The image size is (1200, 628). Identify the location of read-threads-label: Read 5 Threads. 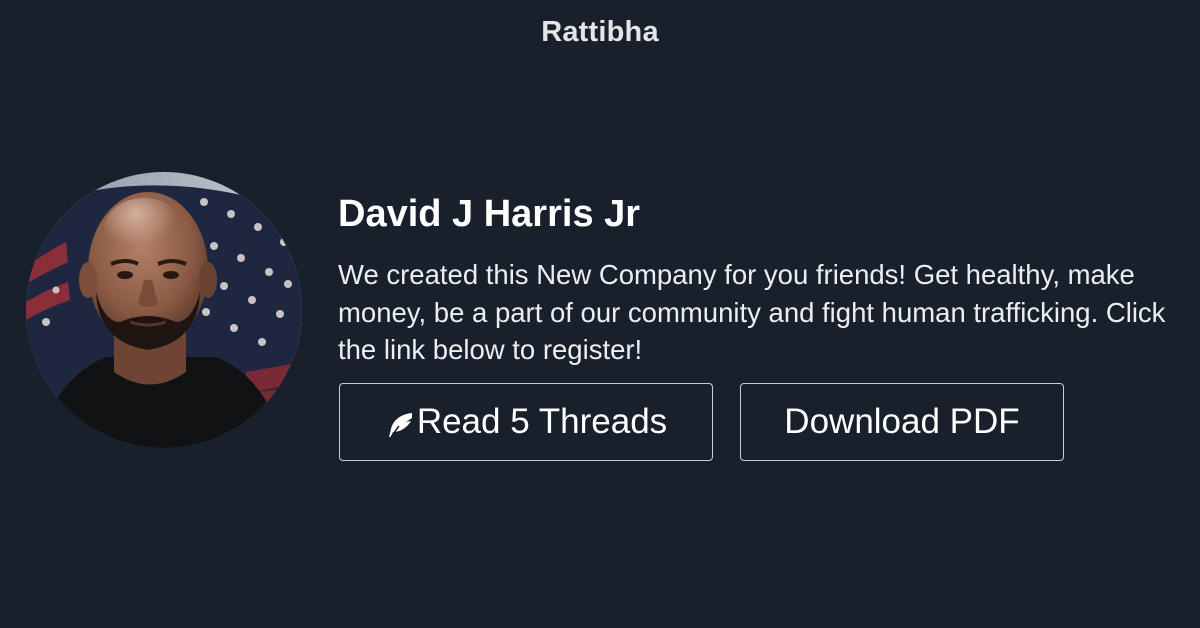
(542, 421).